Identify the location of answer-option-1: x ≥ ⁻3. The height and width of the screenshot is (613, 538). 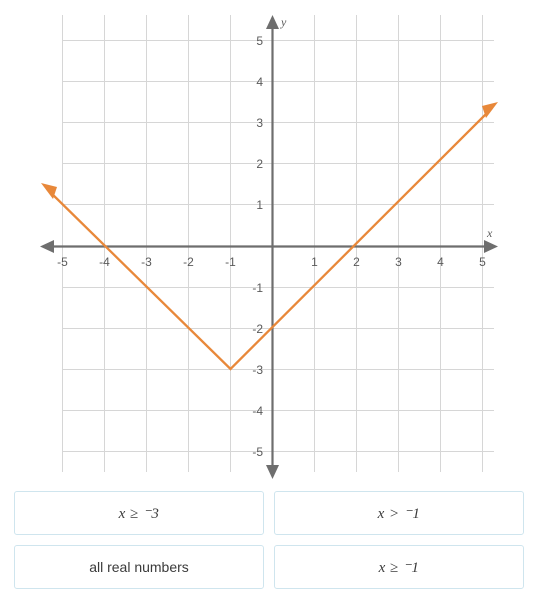
(139, 513).